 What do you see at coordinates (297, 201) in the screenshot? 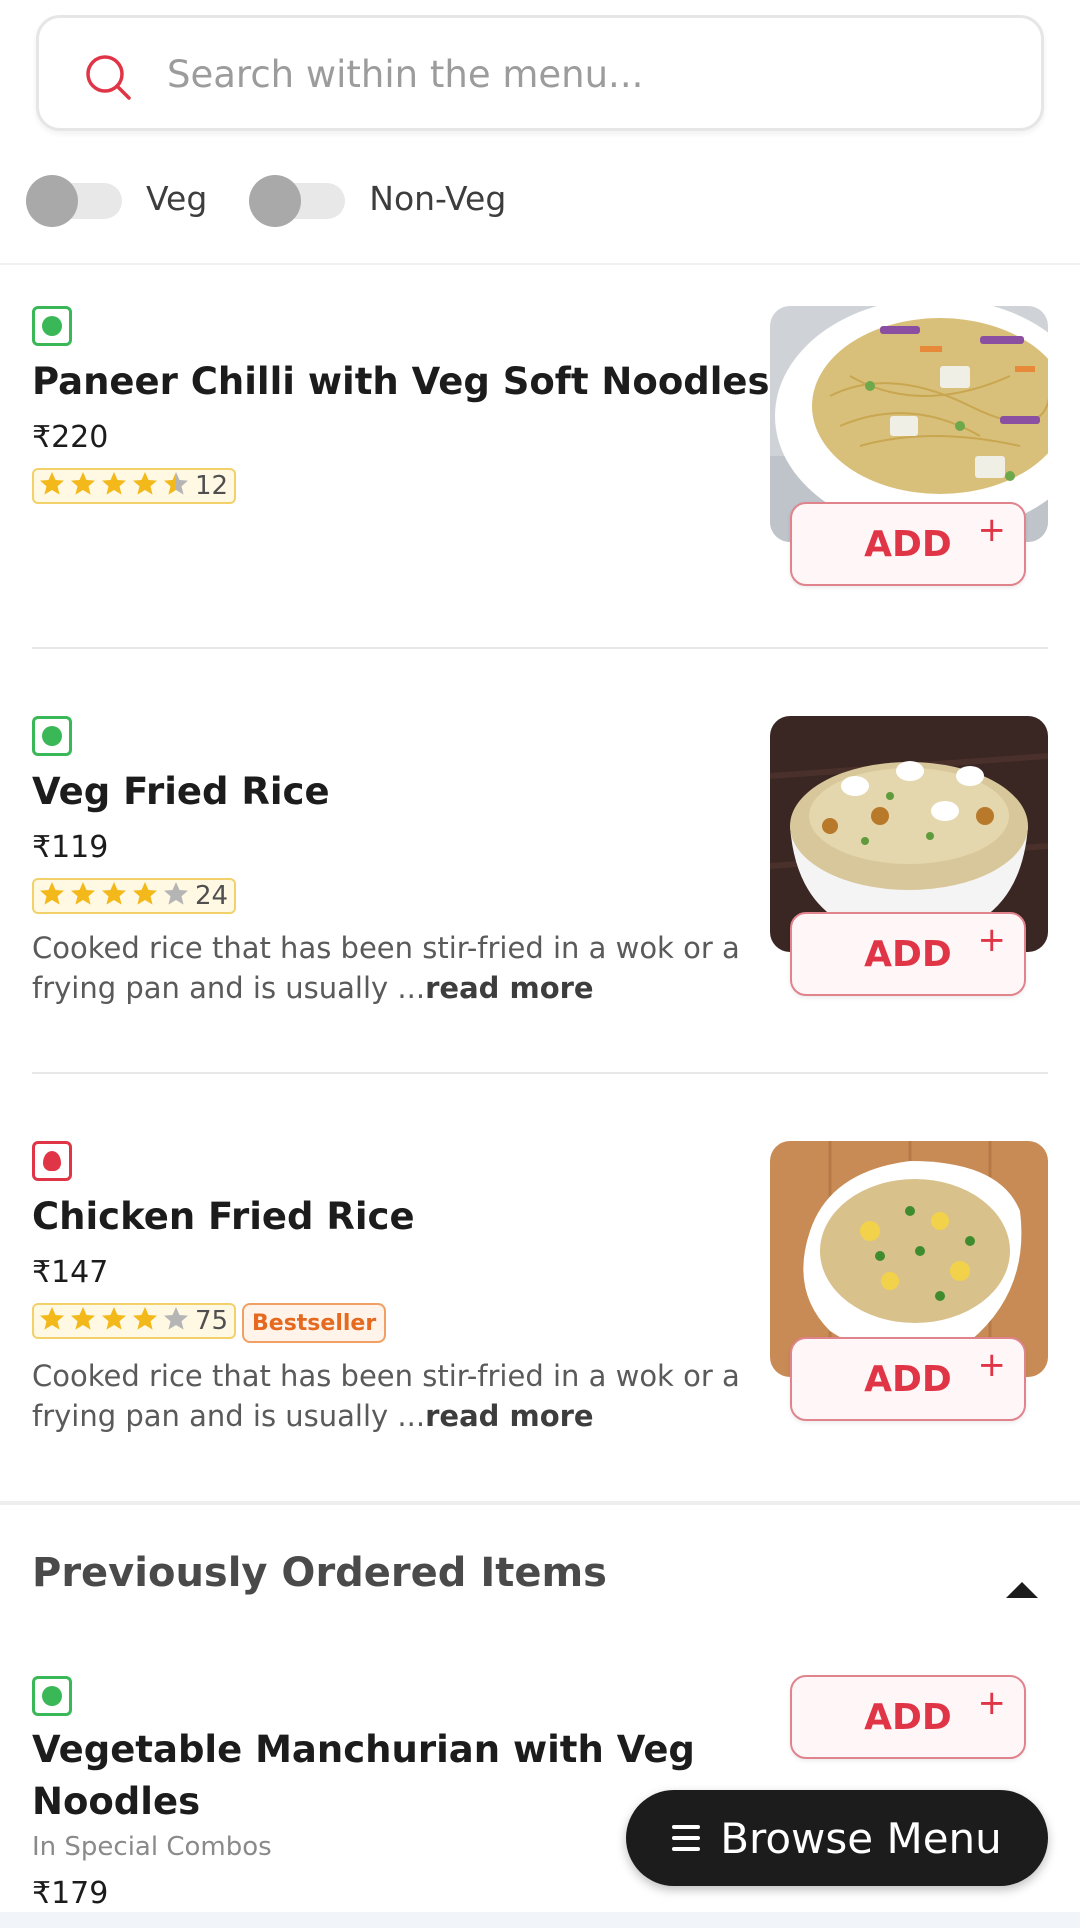
I see `non-veg-toggle` at bounding box center [297, 201].